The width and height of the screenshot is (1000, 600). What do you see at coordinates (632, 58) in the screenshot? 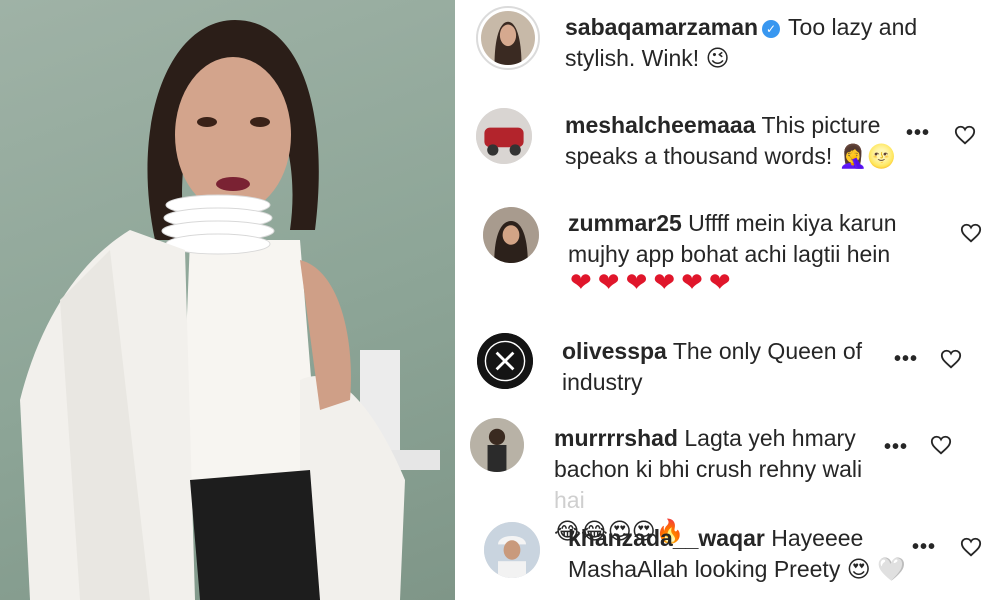
I see `comment-body-line2: stylish. Wink!` at bounding box center [632, 58].